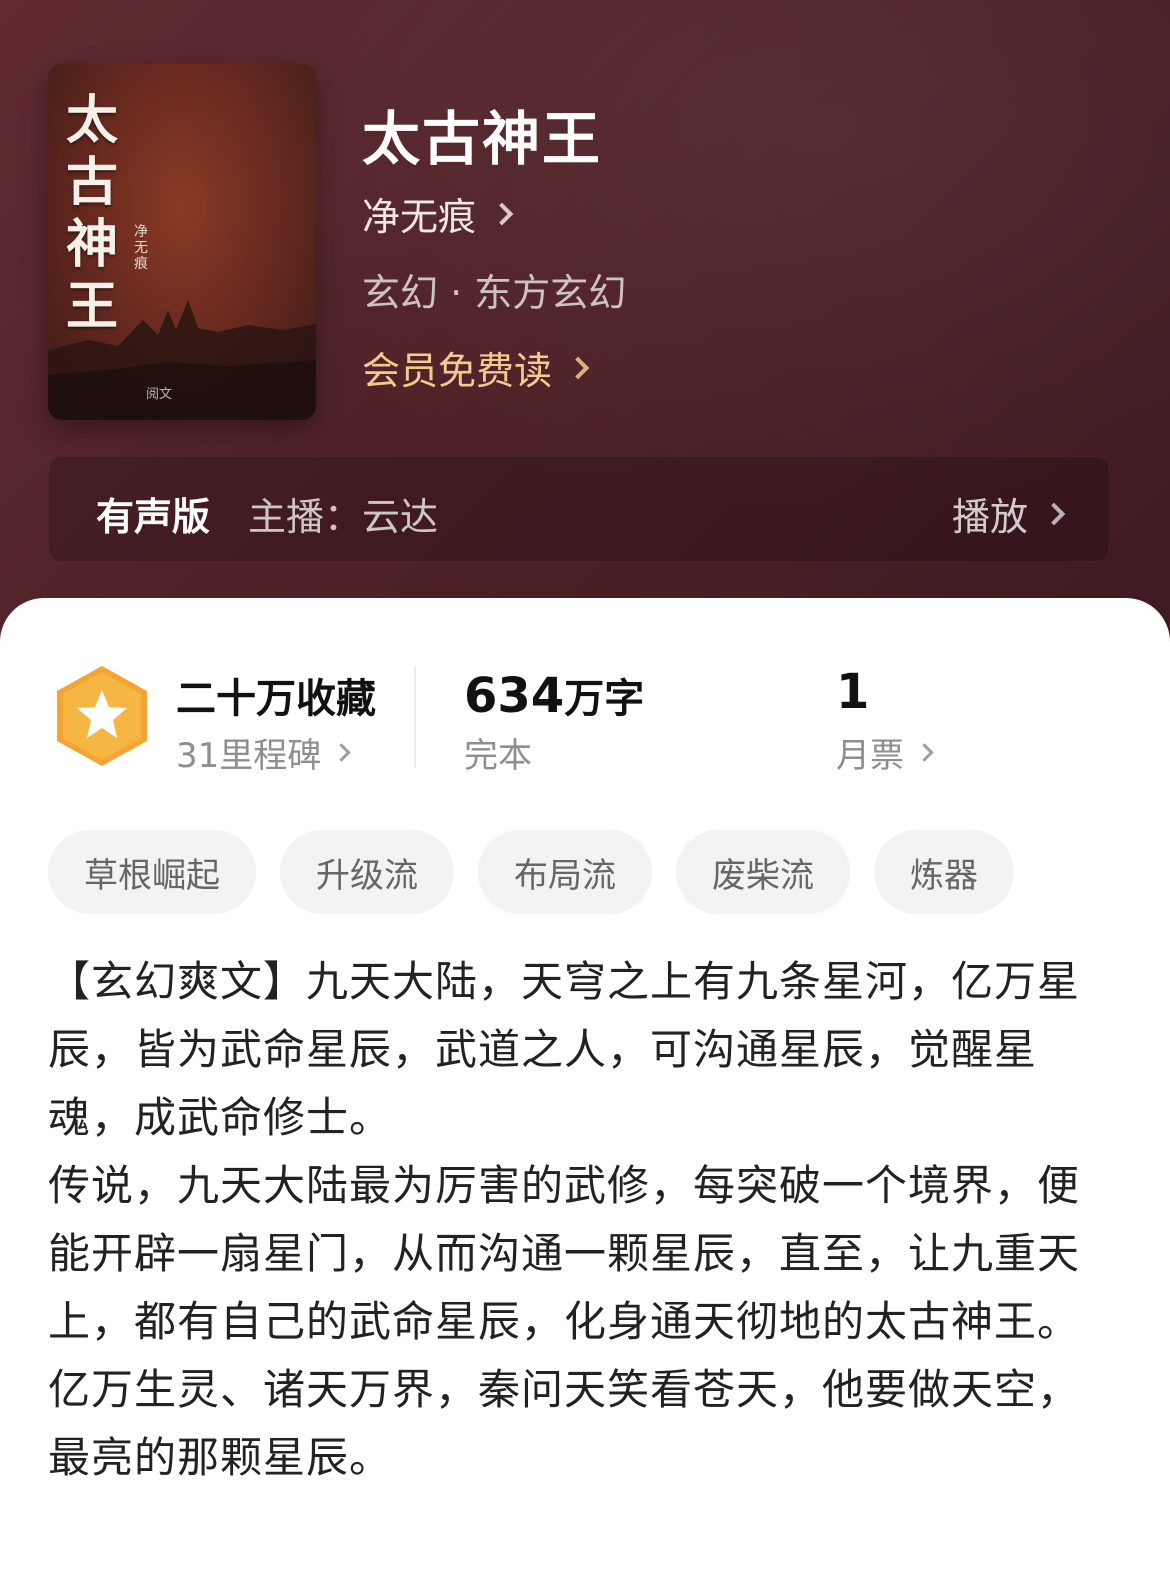  What do you see at coordinates (514, 696) in the screenshot?
I see `word-count-number: 634` at bounding box center [514, 696].